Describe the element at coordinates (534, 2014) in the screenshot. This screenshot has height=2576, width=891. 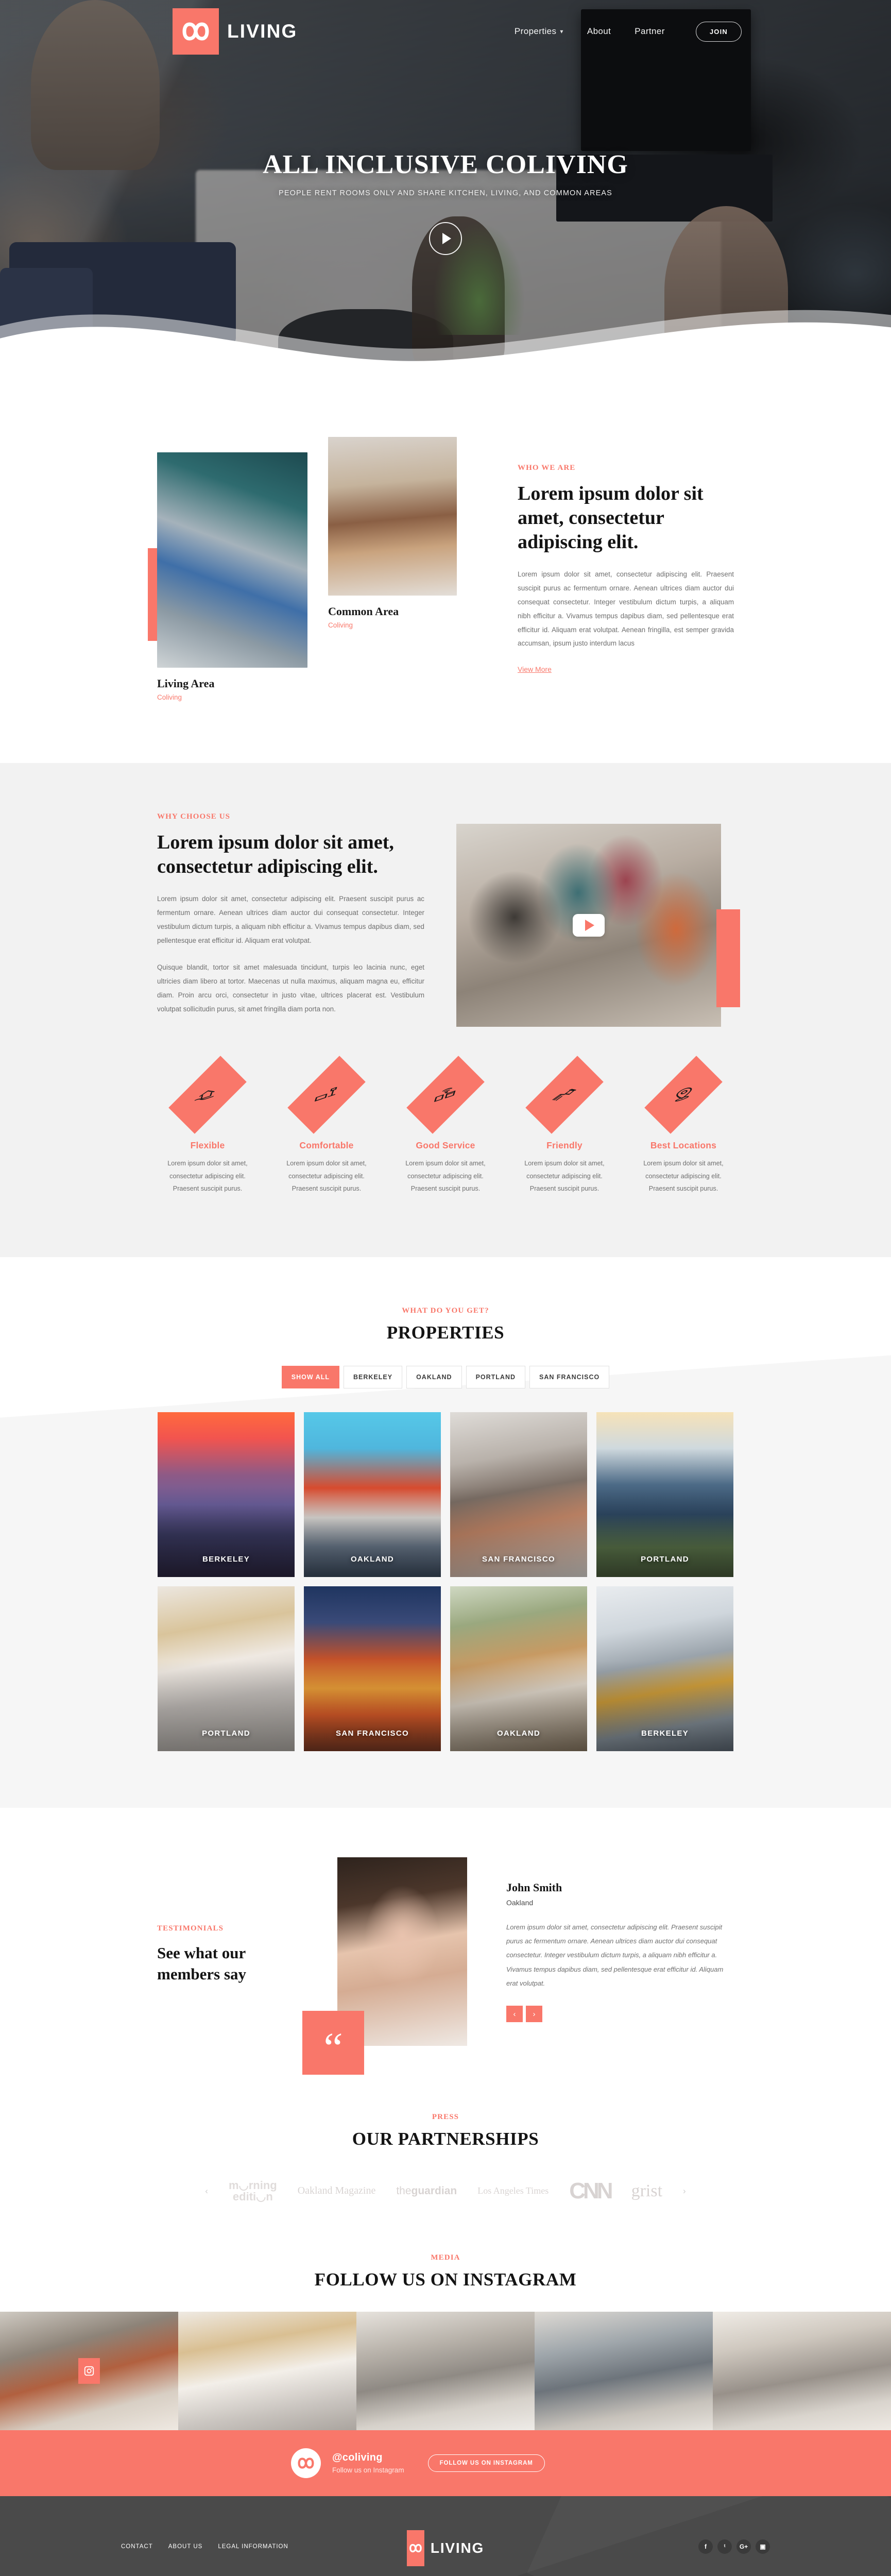
I see `testimonial-next-button: ›` at that location.